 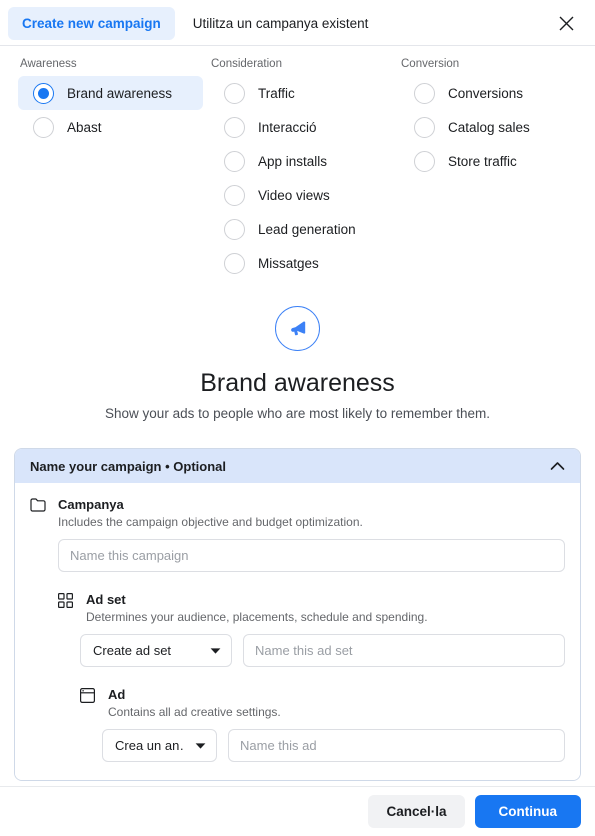 I want to click on objective-option-interaccio: Interacció, so click(x=302, y=127).